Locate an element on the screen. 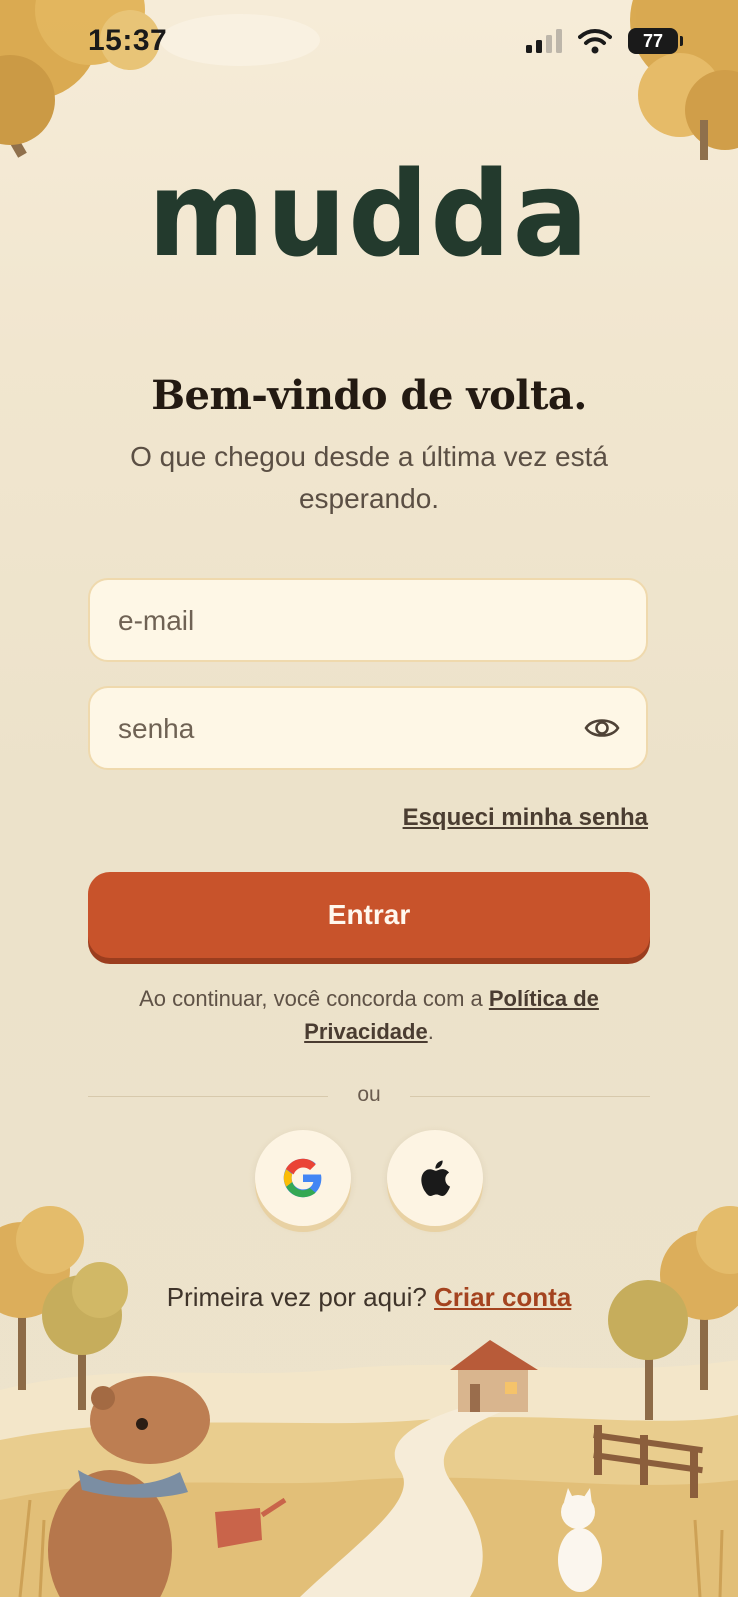 The image size is (738, 1597). create-account-link: Criar conta is located at coordinates (502, 1297).